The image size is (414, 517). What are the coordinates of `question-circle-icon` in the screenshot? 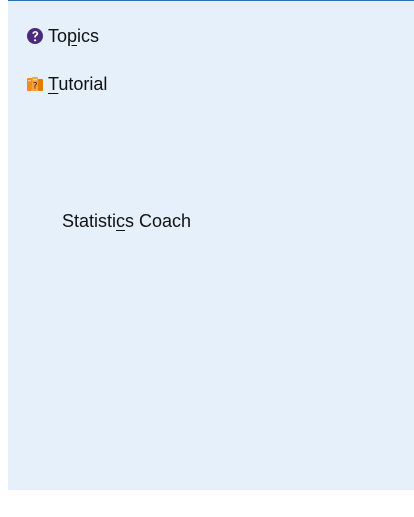 It's located at (35, 36).